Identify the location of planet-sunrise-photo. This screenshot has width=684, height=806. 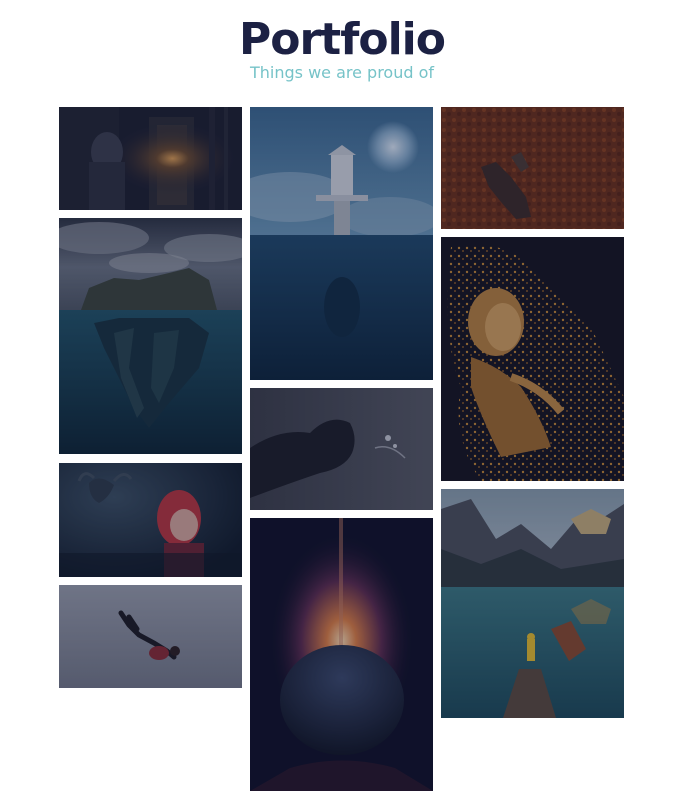
(341, 654).